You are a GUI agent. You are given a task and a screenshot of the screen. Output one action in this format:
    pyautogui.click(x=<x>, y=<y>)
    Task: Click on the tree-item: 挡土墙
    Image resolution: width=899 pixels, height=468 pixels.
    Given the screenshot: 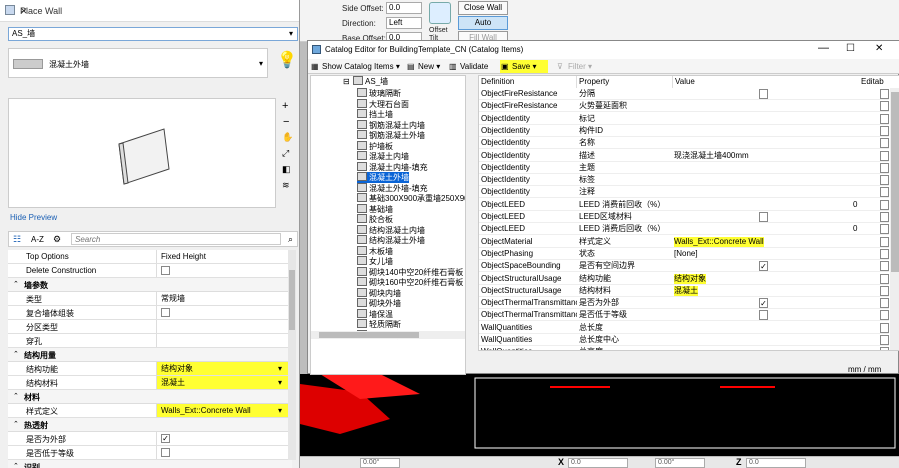 What is the action you would take?
    pyautogui.click(x=375, y=114)
    